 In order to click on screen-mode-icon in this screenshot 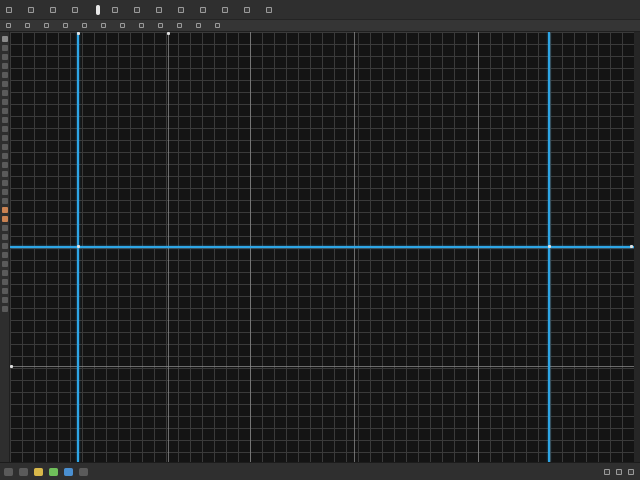, I will do `click(4, 309)`.